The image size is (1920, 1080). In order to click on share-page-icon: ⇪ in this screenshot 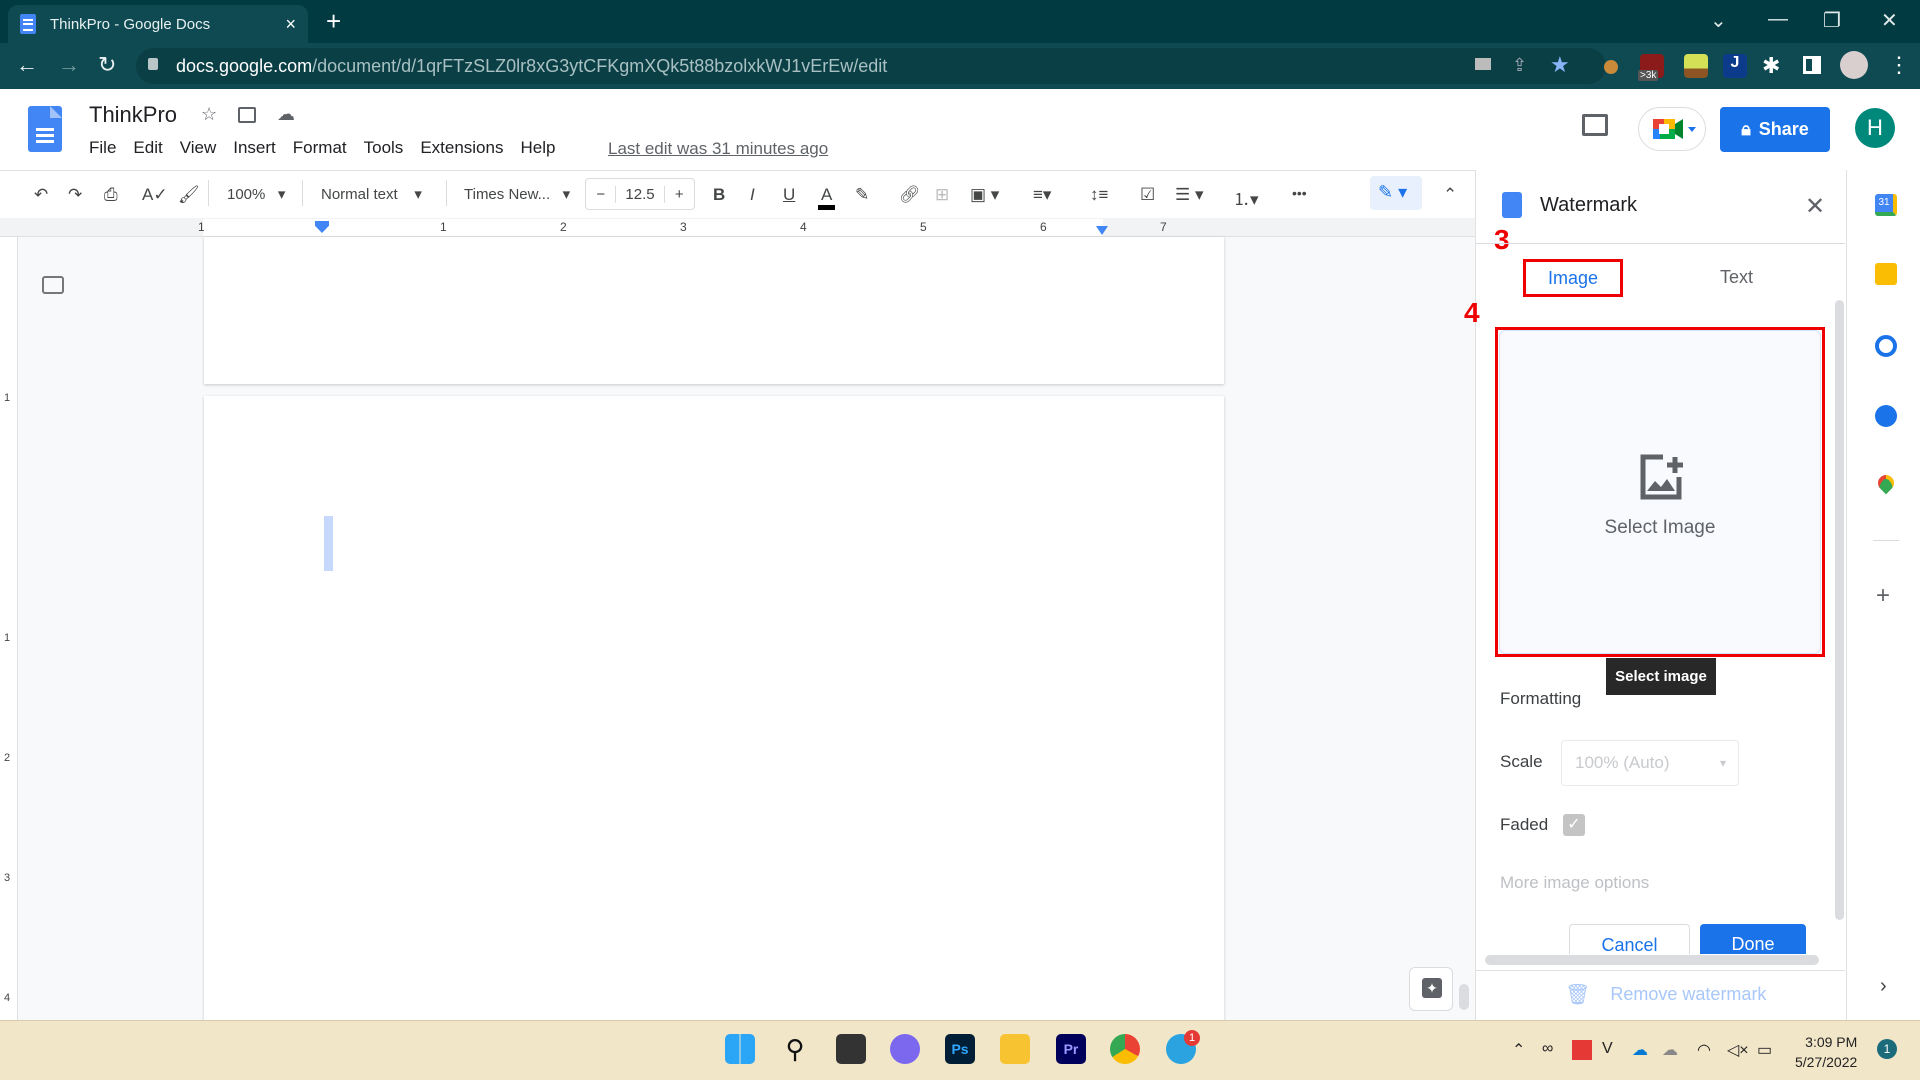, I will do `click(1519, 65)`.